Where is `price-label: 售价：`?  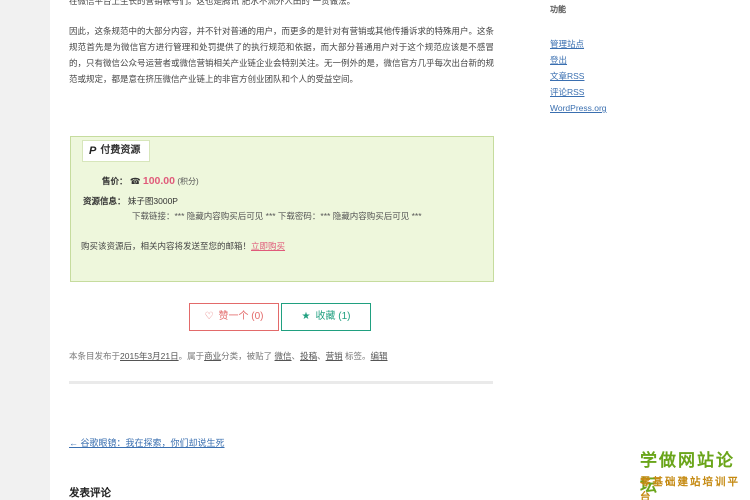
price-label: 售价： is located at coordinates (115, 181).